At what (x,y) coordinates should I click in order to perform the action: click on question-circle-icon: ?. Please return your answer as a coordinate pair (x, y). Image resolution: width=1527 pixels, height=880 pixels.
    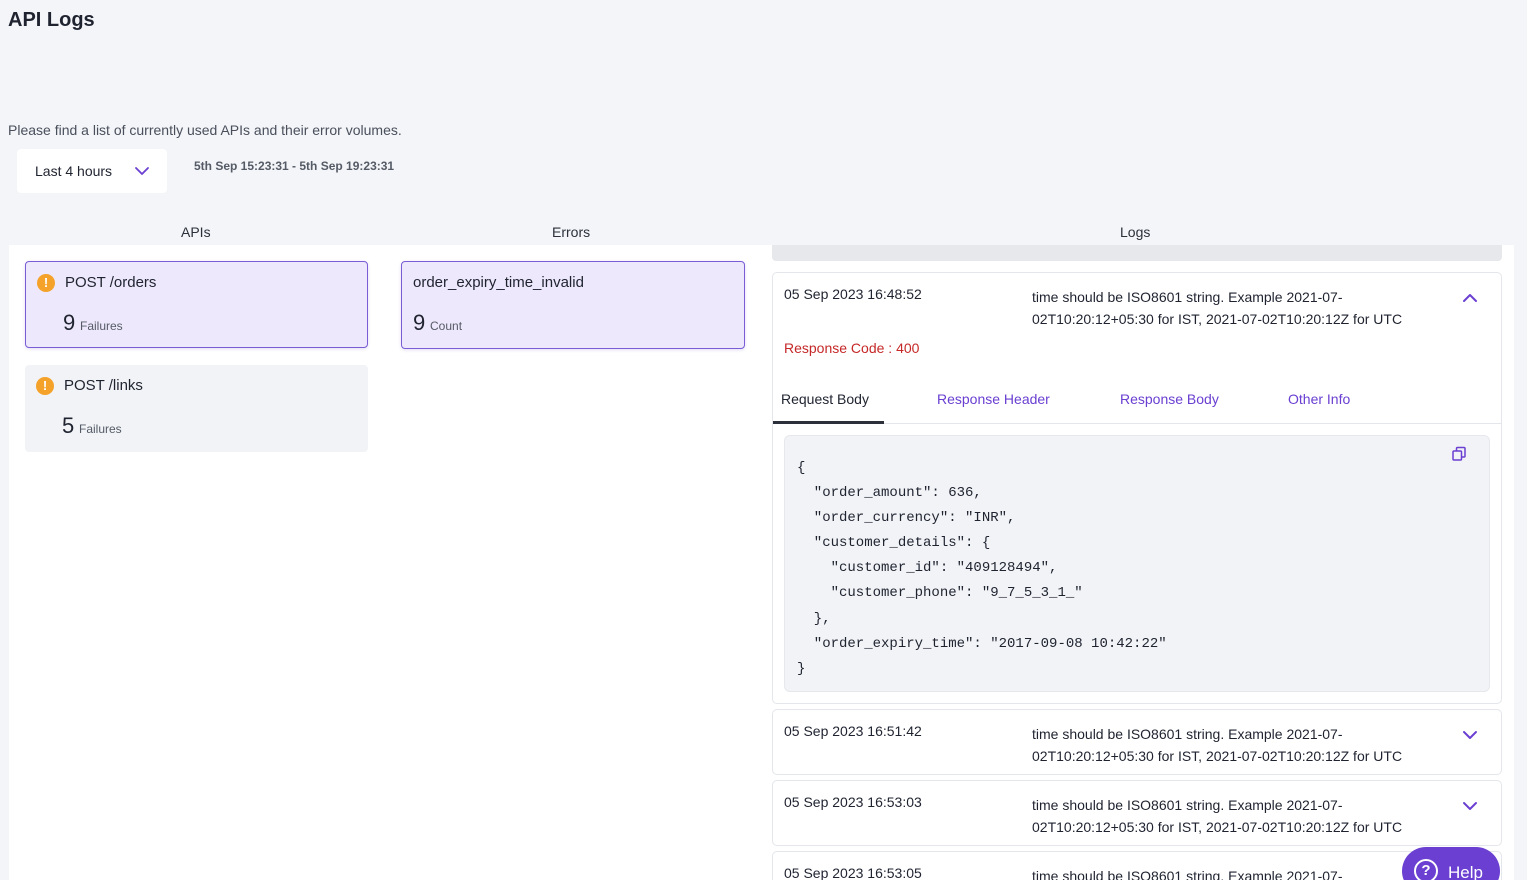
    Looking at the image, I should click on (1426, 869).